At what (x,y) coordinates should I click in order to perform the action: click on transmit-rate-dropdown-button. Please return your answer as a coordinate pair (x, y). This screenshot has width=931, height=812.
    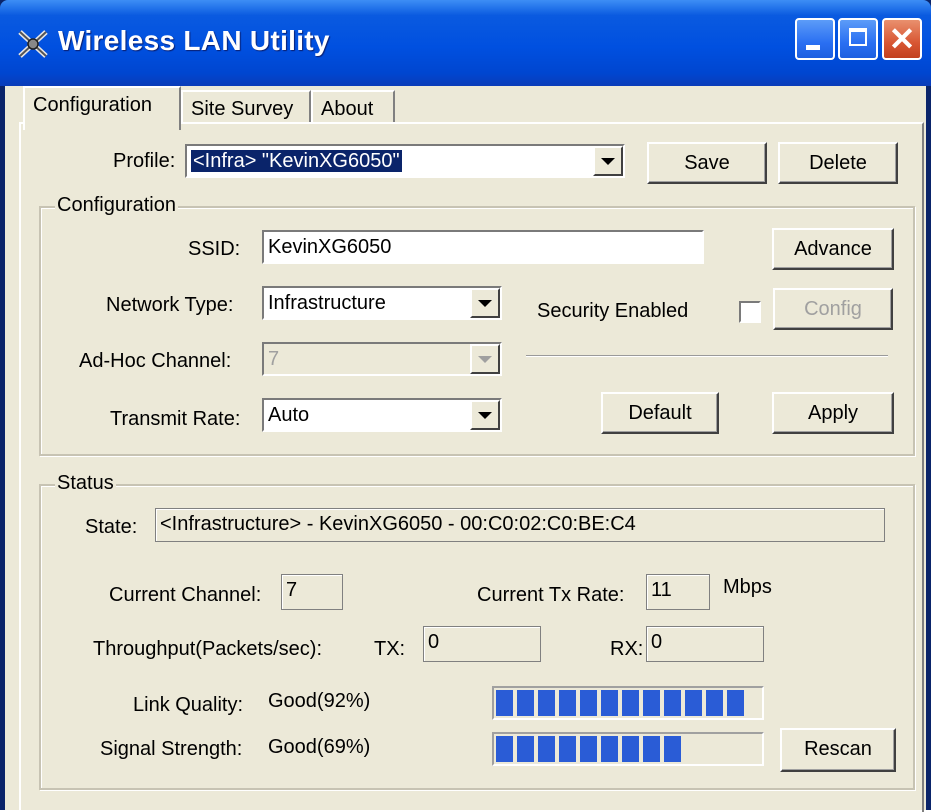
    Looking at the image, I should click on (485, 415).